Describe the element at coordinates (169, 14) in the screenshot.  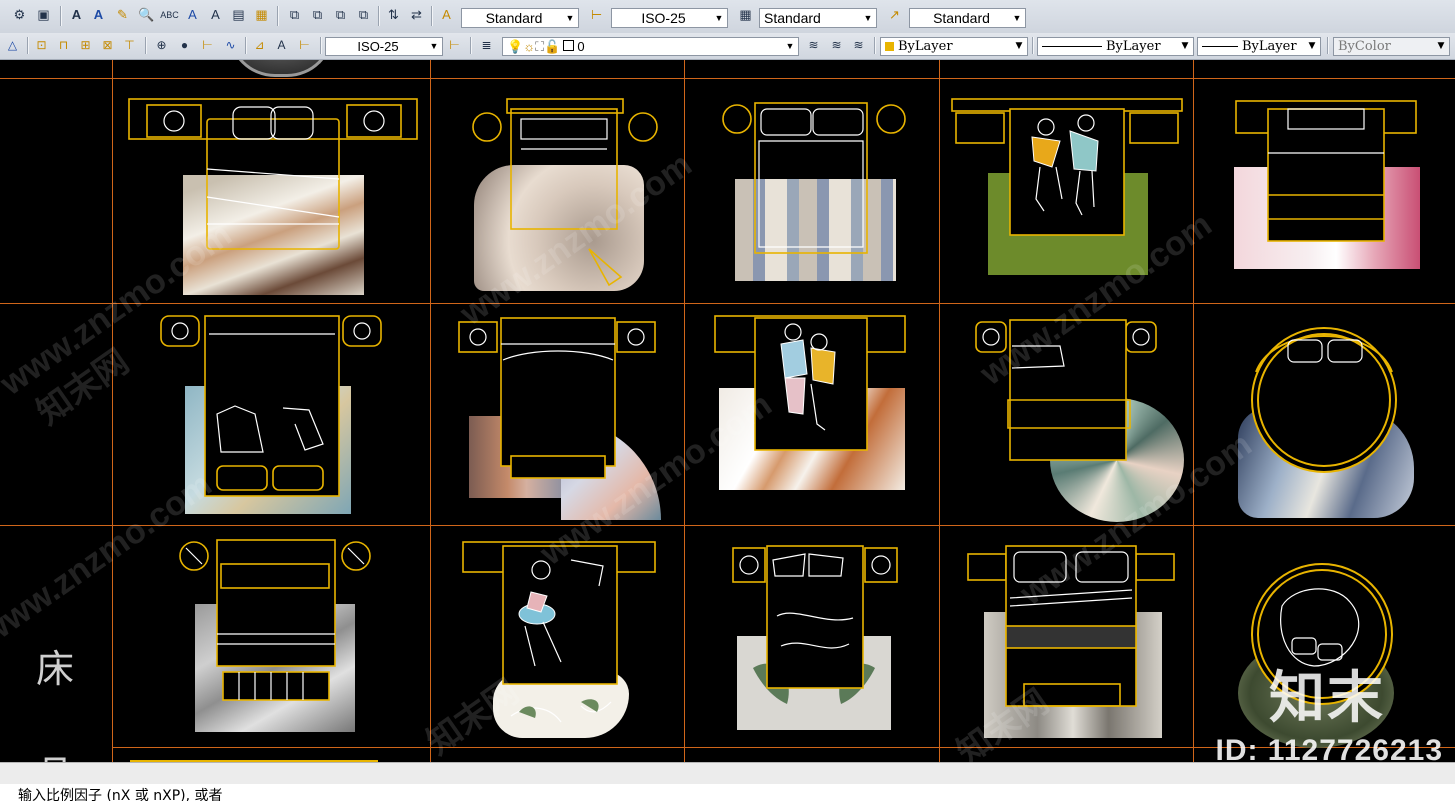
I see `spell-check-icon: ABC` at that location.